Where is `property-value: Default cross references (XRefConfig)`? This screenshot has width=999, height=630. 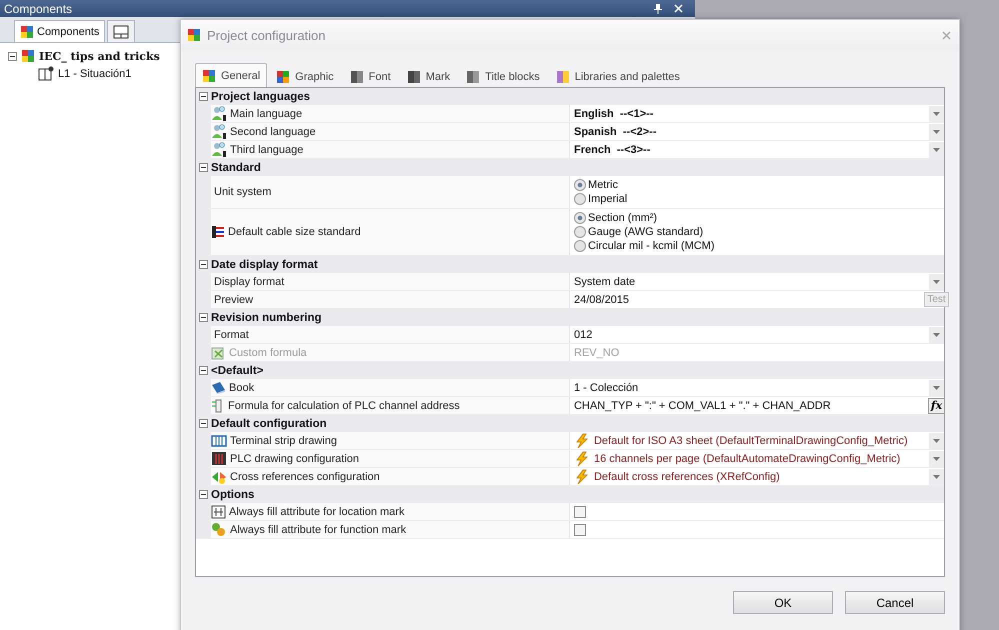 property-value: Default cross references (XRefConfig) is located at coordinates (687, 476).